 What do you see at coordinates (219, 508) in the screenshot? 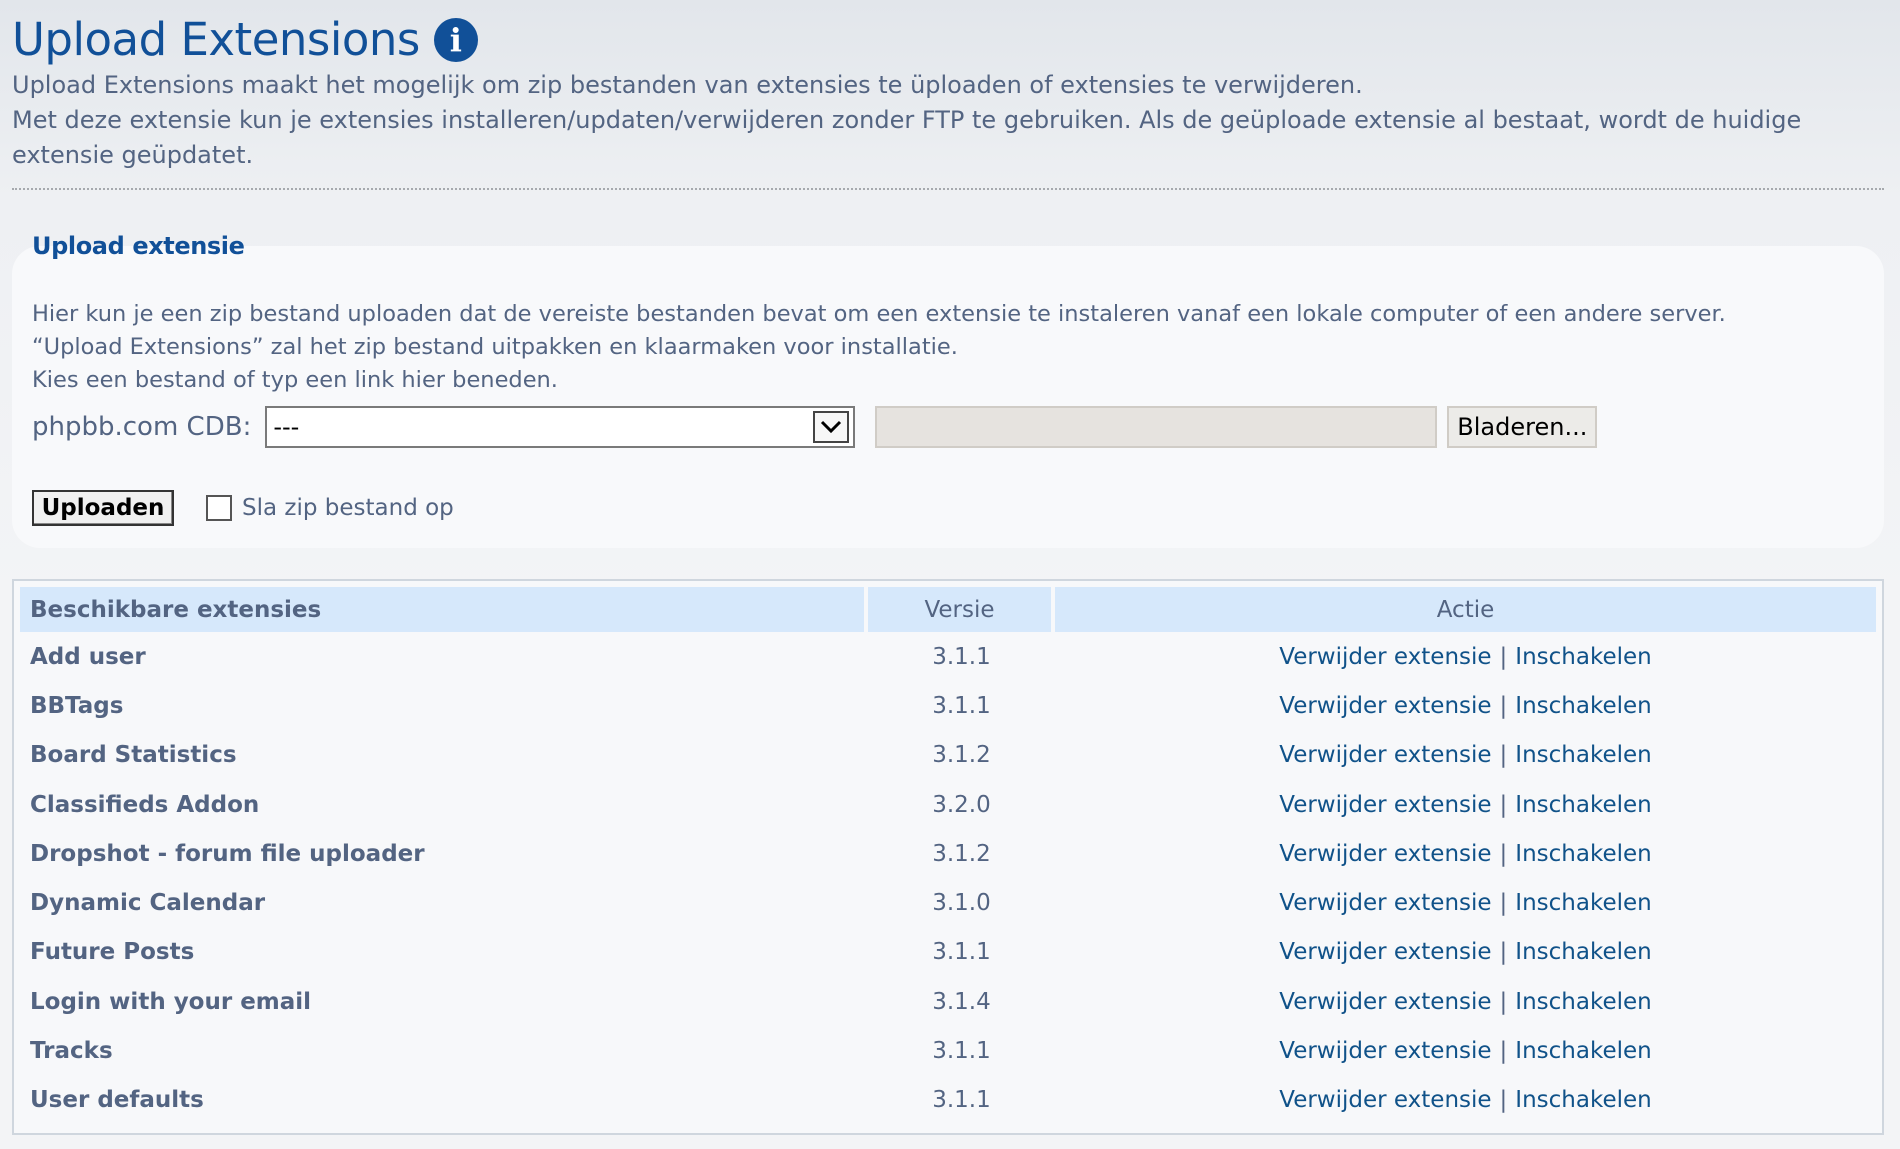
I see `save-zip-checkbox` at bounding box center [219, 508].